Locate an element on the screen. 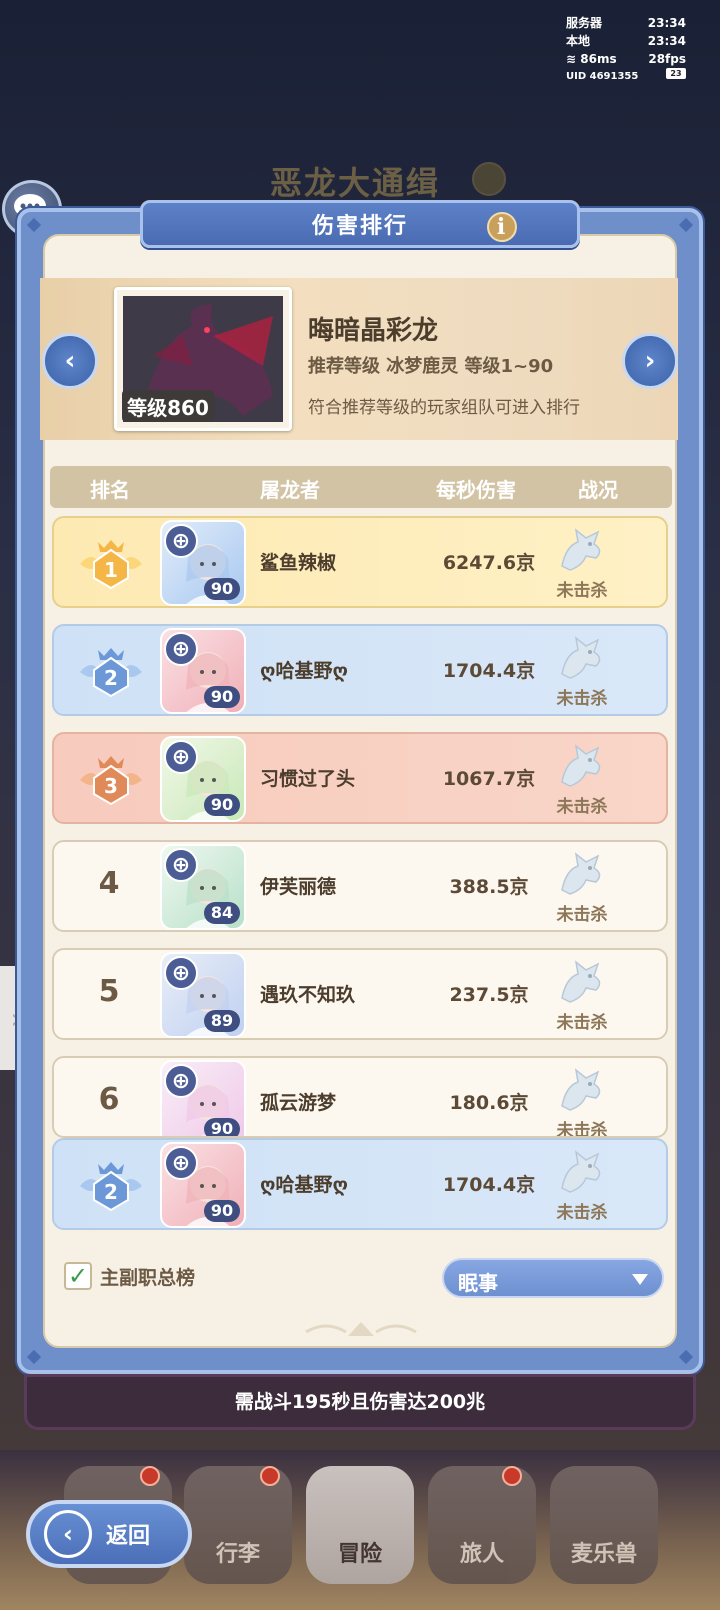  header-slayer: 屠龙者 is located at coordinates (290, 490).